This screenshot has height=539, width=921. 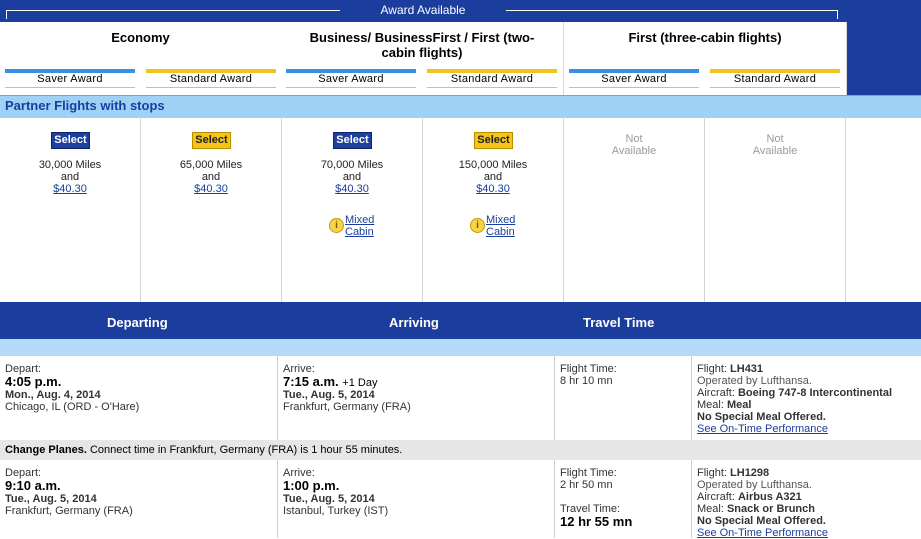 I want to click on depart-city: Frankfurt, Germany (FRA), so click(x=69, y=511).